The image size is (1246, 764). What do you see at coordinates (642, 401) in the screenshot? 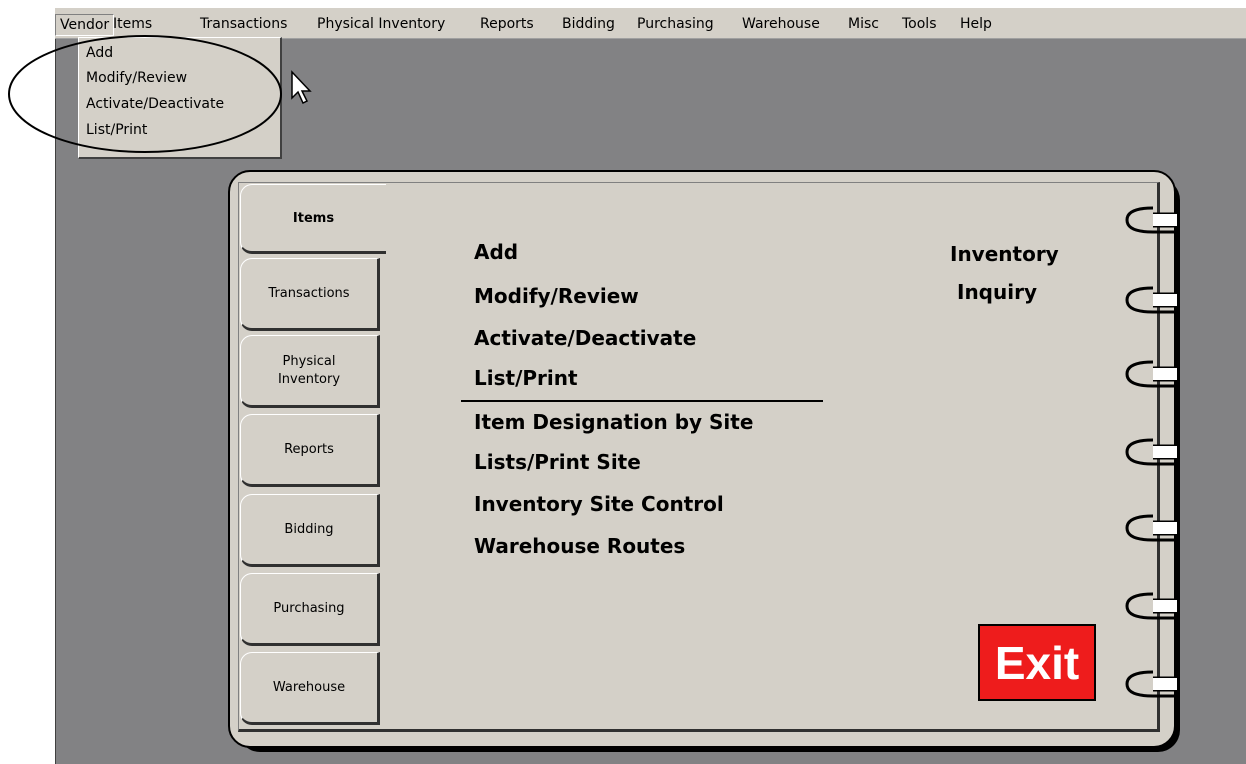
I see `section-divider` at bounding box center [642, 401].